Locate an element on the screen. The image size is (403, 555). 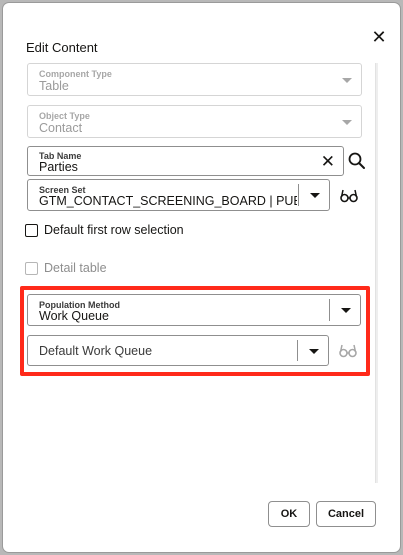
object-type-select: Object Type Contact is located at coordinates (194, 121).